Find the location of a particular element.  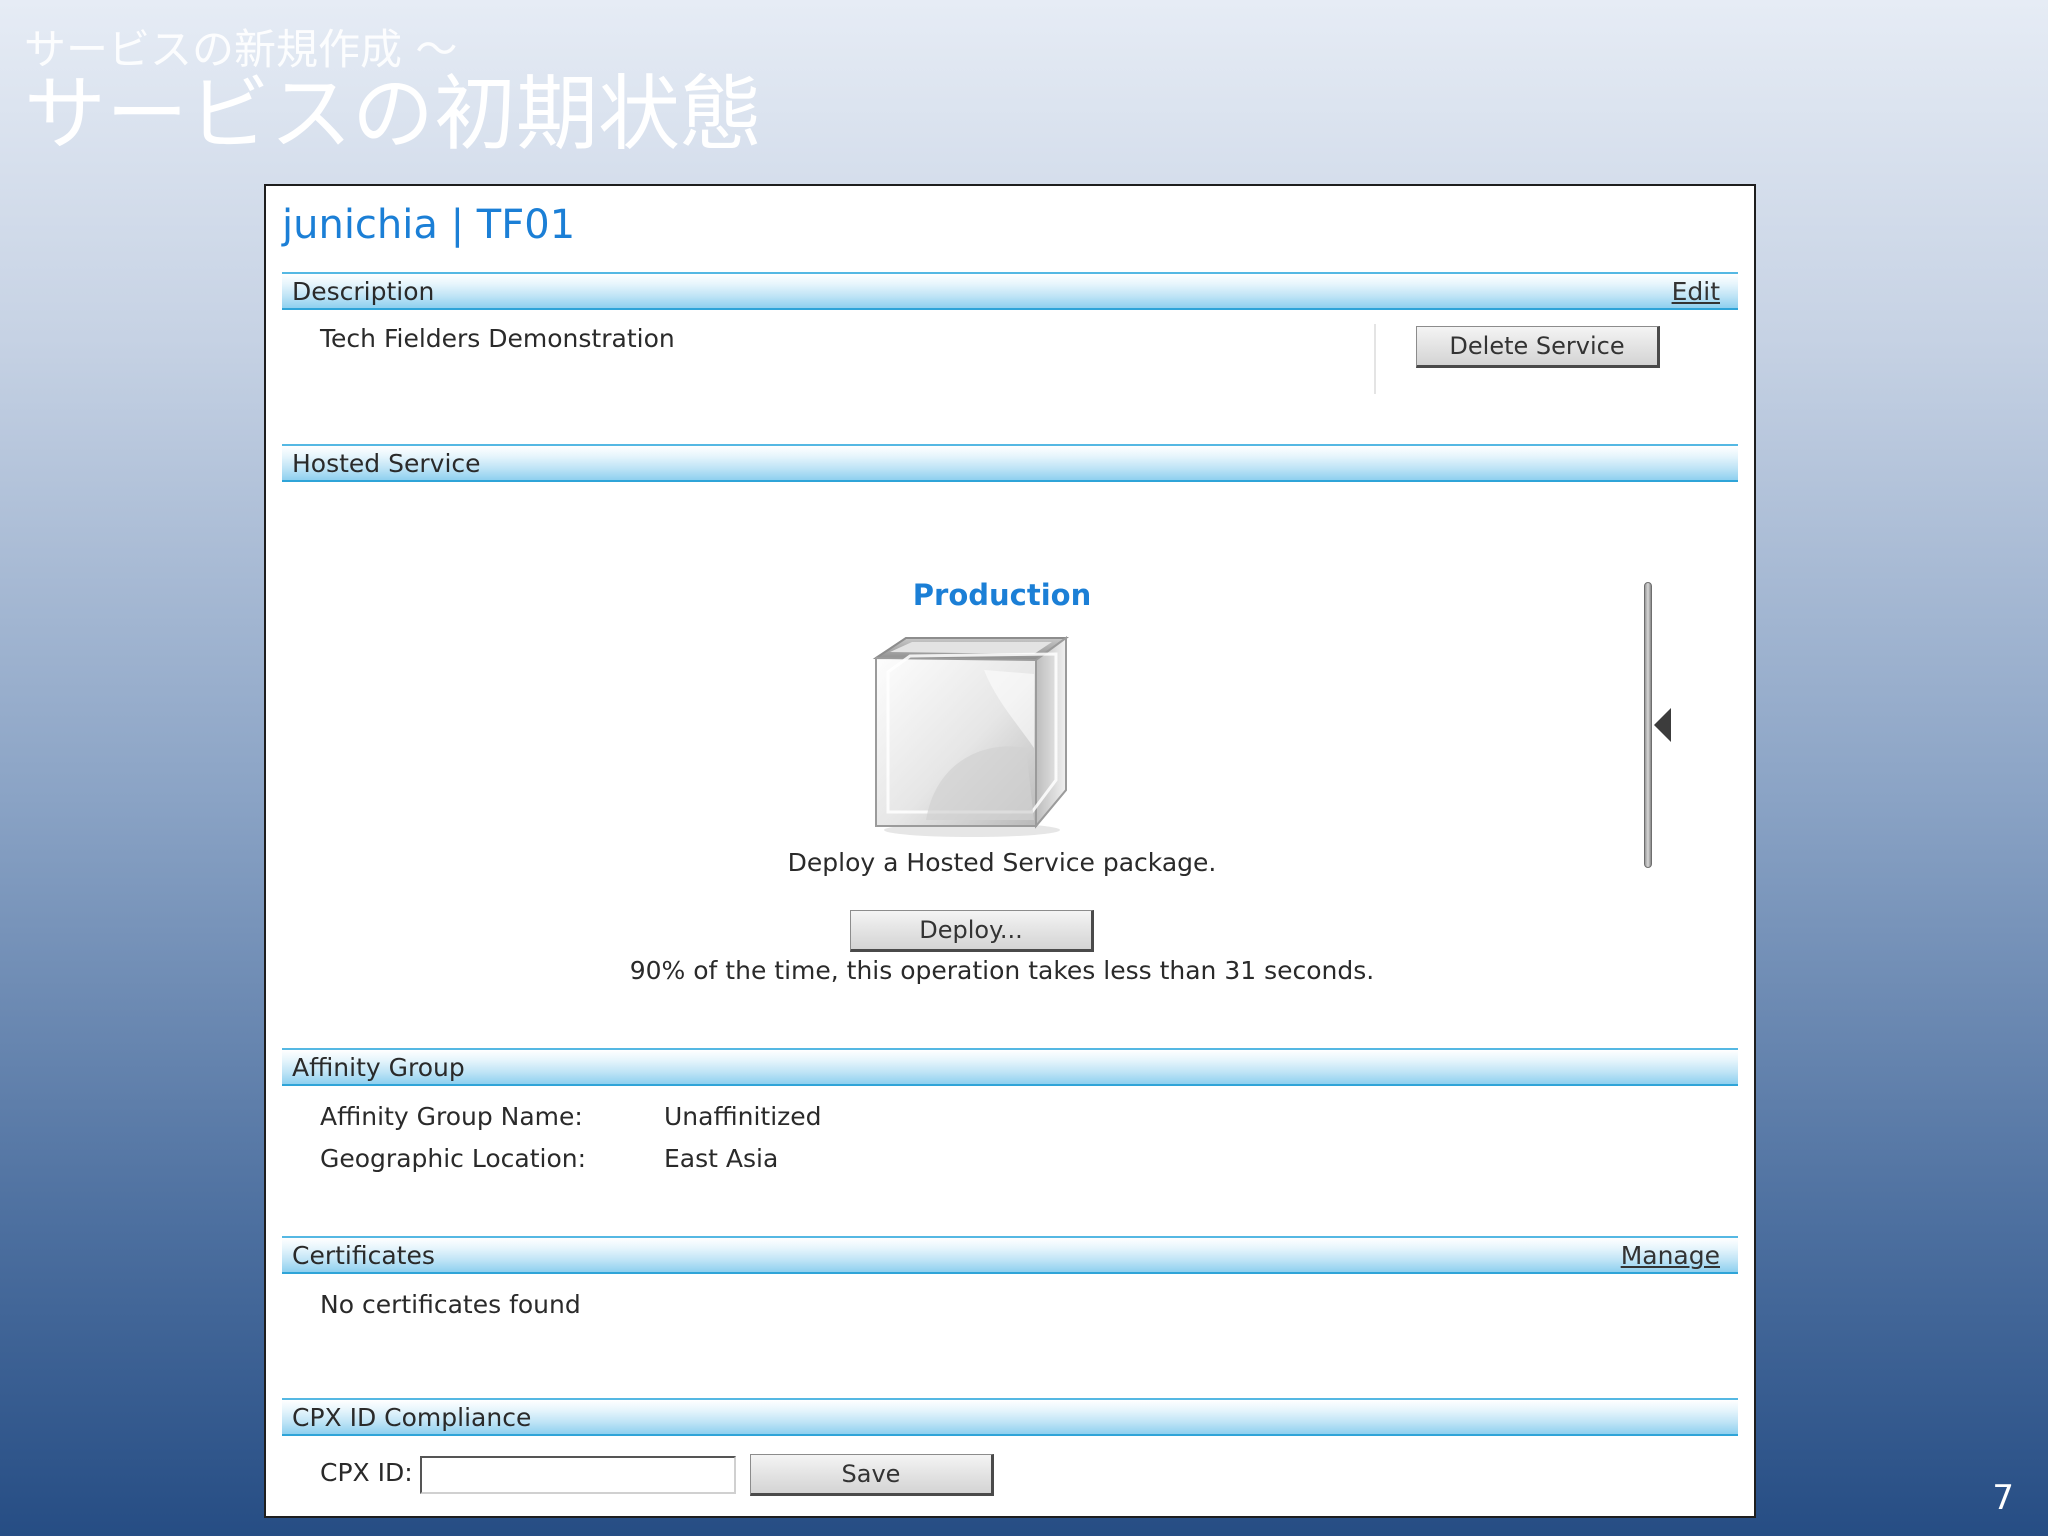

geographic-location-value: East Asia is located at coordinates (721, 1158).